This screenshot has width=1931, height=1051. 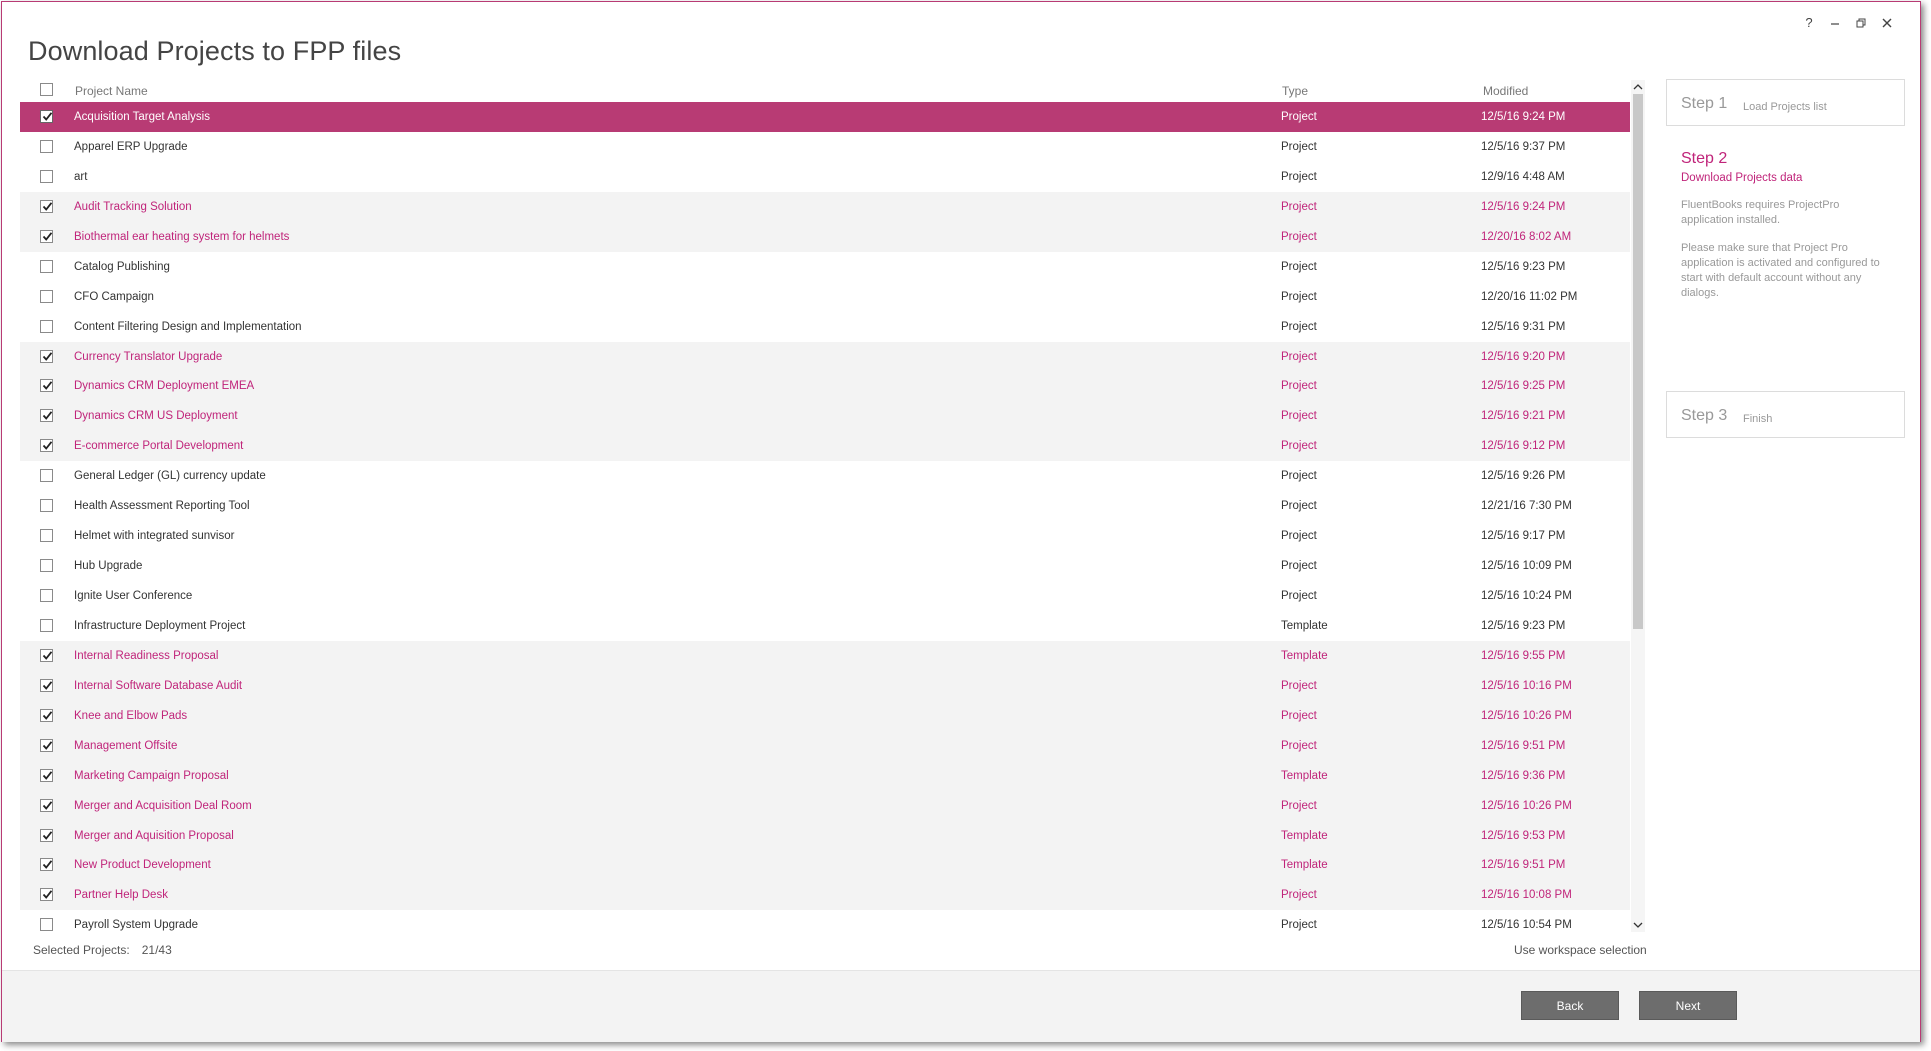 I want to click on step-1-panel: Step 1 Load Projects list, so click(x=1785, y=102).